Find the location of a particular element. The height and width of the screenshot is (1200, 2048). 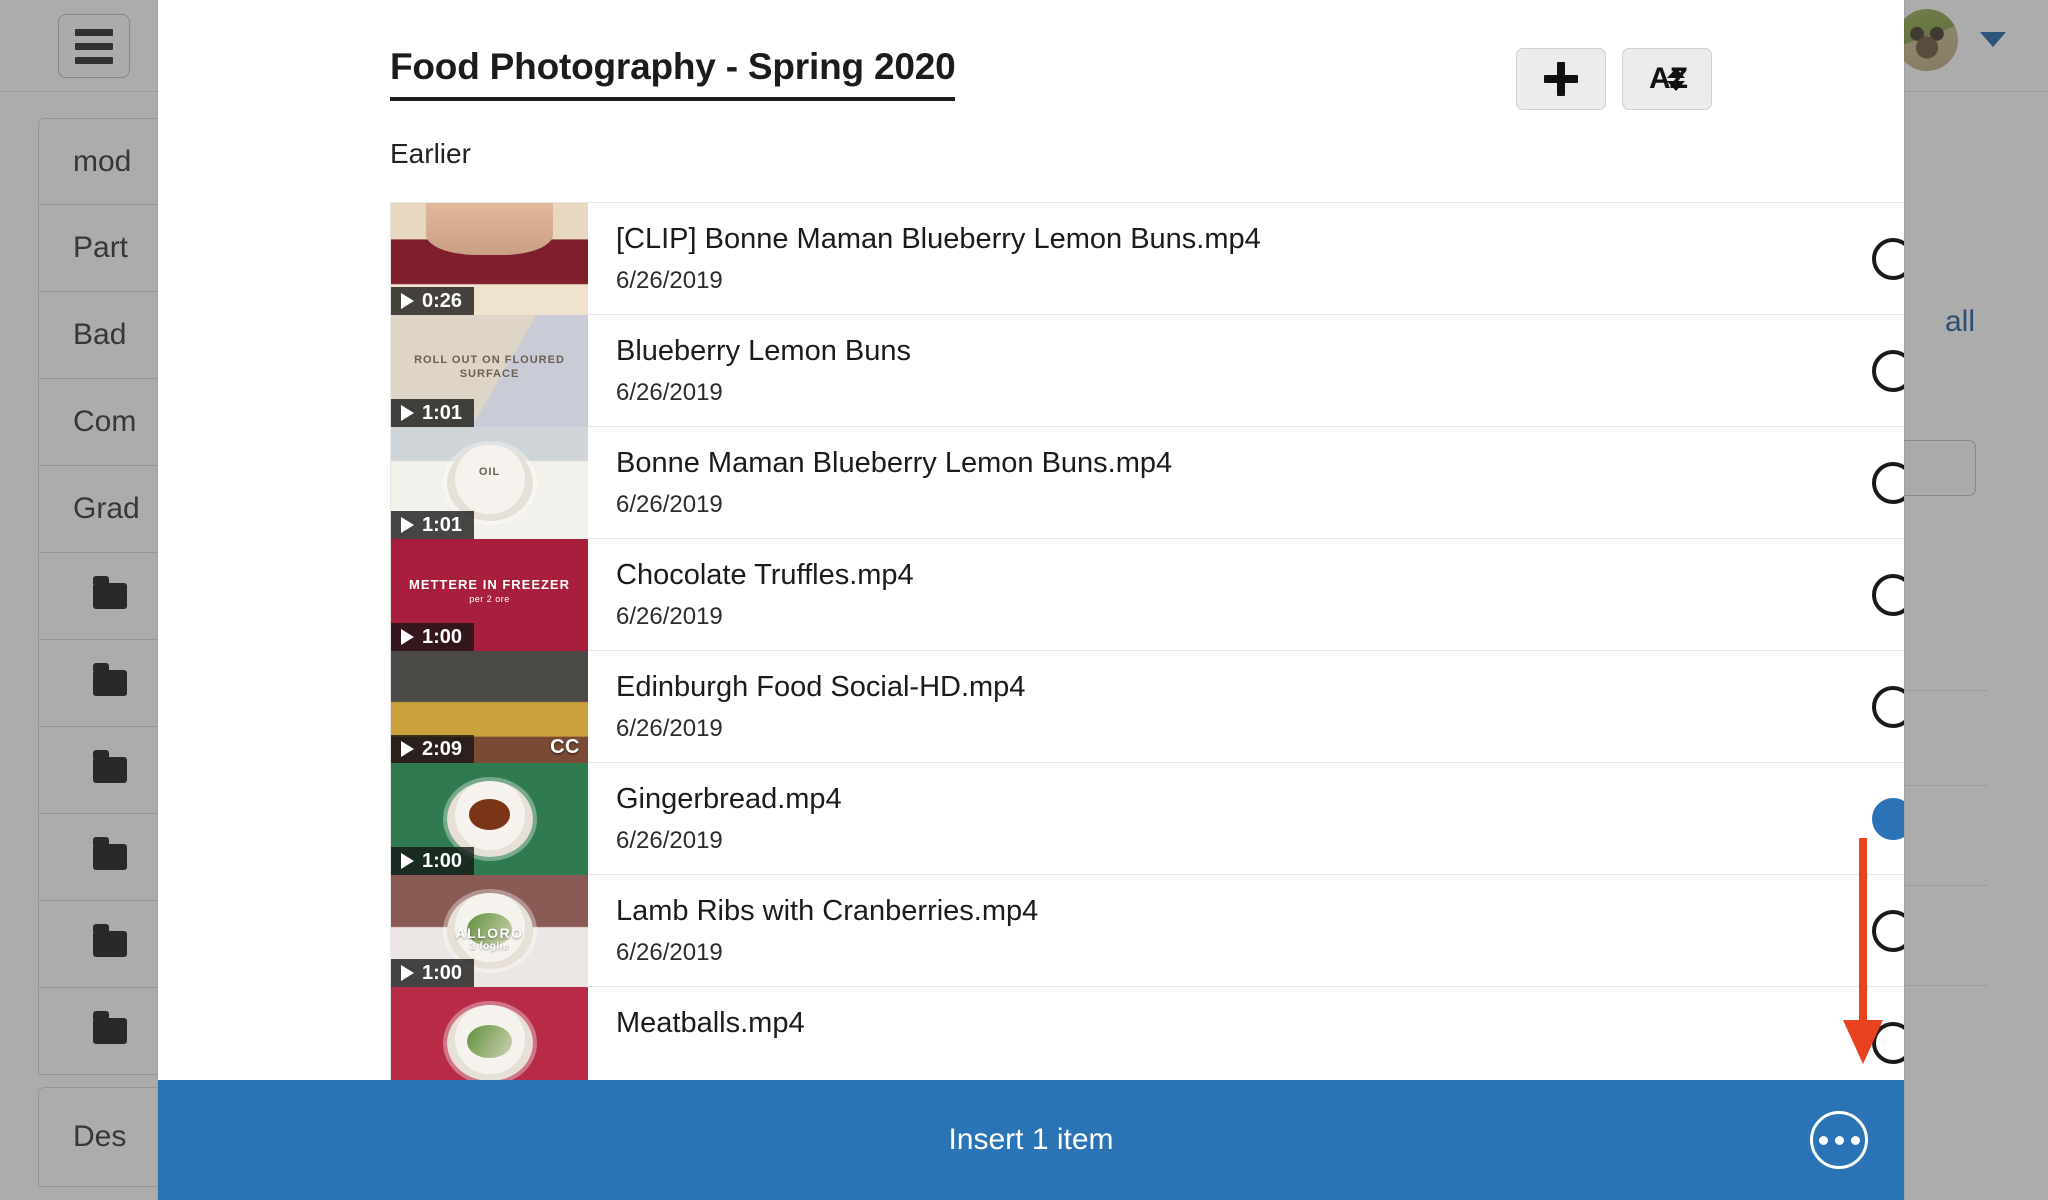

list-item-meta: Gingerbread.mp4 6/26/2019 is located at coordinates (1195, 818).